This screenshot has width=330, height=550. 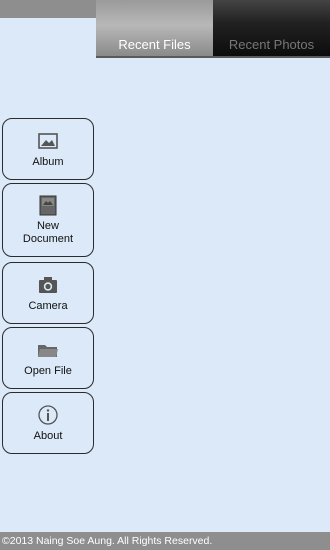 I want to click on open-file-label: Open File, so click(x=48, y=370).